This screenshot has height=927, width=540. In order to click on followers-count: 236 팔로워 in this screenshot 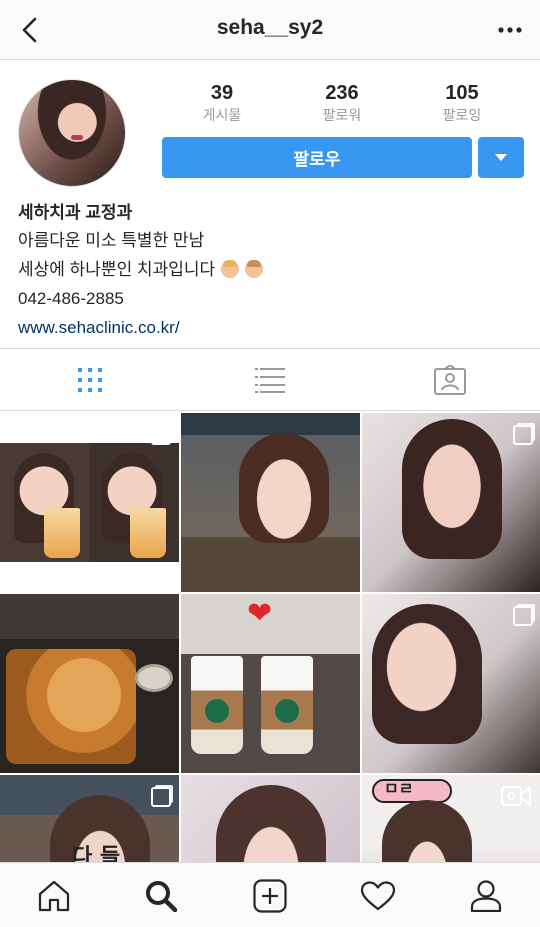, I will do `click(342, 103)`.